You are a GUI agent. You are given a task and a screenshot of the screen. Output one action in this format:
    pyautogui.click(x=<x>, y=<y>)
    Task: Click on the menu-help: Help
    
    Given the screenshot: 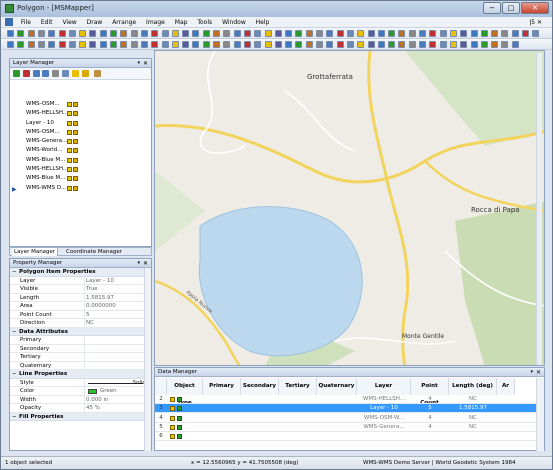 What is the action you would take?
    pyautogui.click(x=263, y=22)
    